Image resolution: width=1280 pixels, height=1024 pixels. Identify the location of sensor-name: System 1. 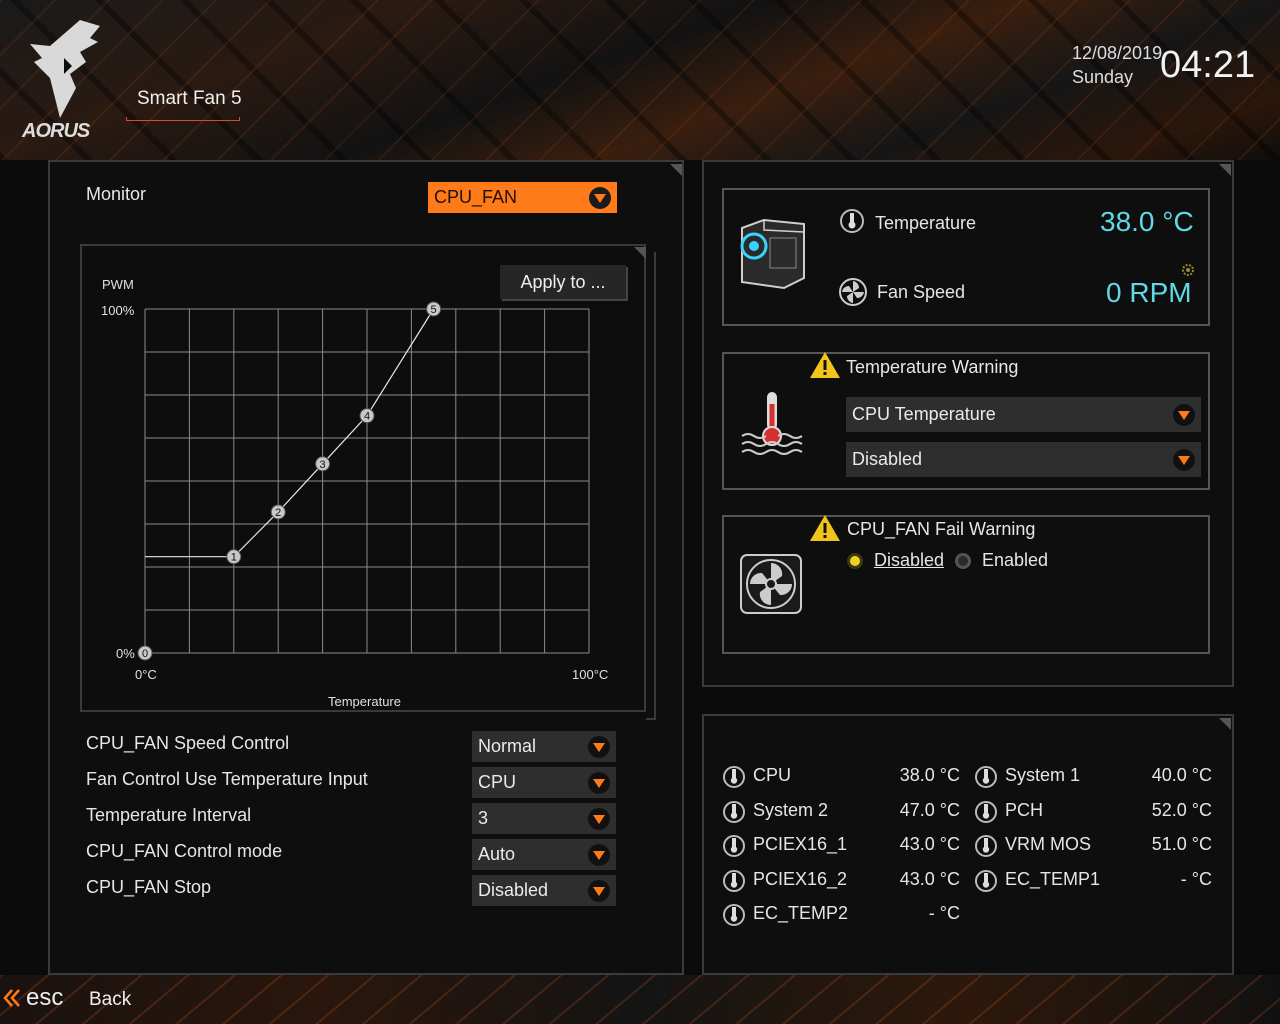
(1043, 775).